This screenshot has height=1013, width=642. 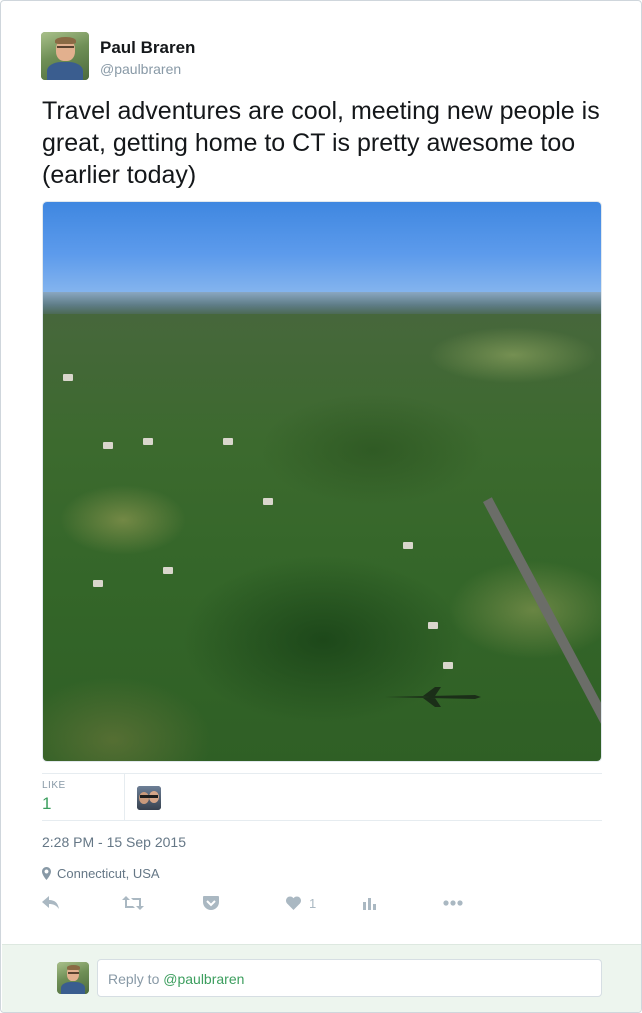 I want to click on reply-input: Reply to @paulbraren, so click(x=349, y=978).